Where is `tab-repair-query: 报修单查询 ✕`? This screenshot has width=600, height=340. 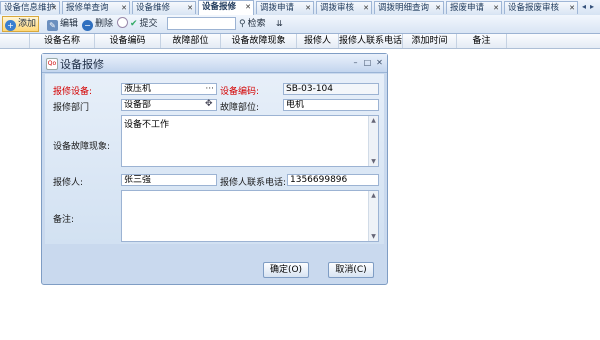
tab-repair-query: 报修单查询 ✕ is located at coordinates (96, 7).